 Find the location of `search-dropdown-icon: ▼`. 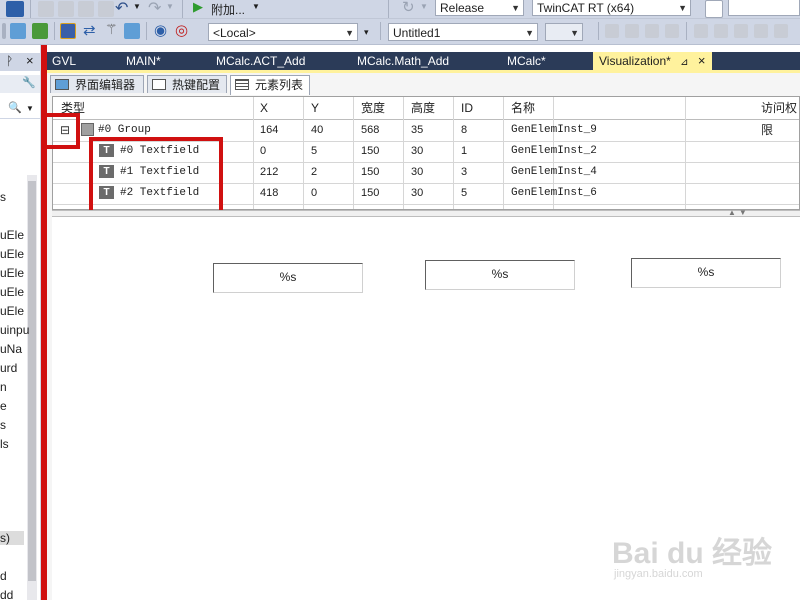

search-dropdown-icon: ▼ is located at coordinates (30, 108).